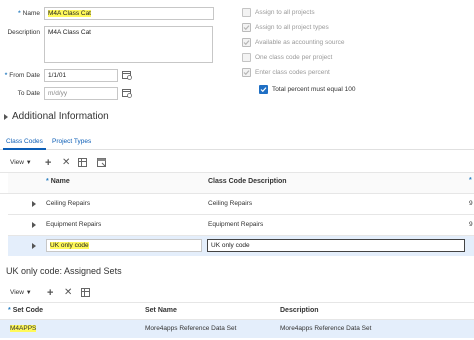 This screenshot has width=474, height=340. What do you see at coordinates (25, 310) in the screenshot?
I see `column-header-set-code: * Set Code` at bounding box center [25, 310].